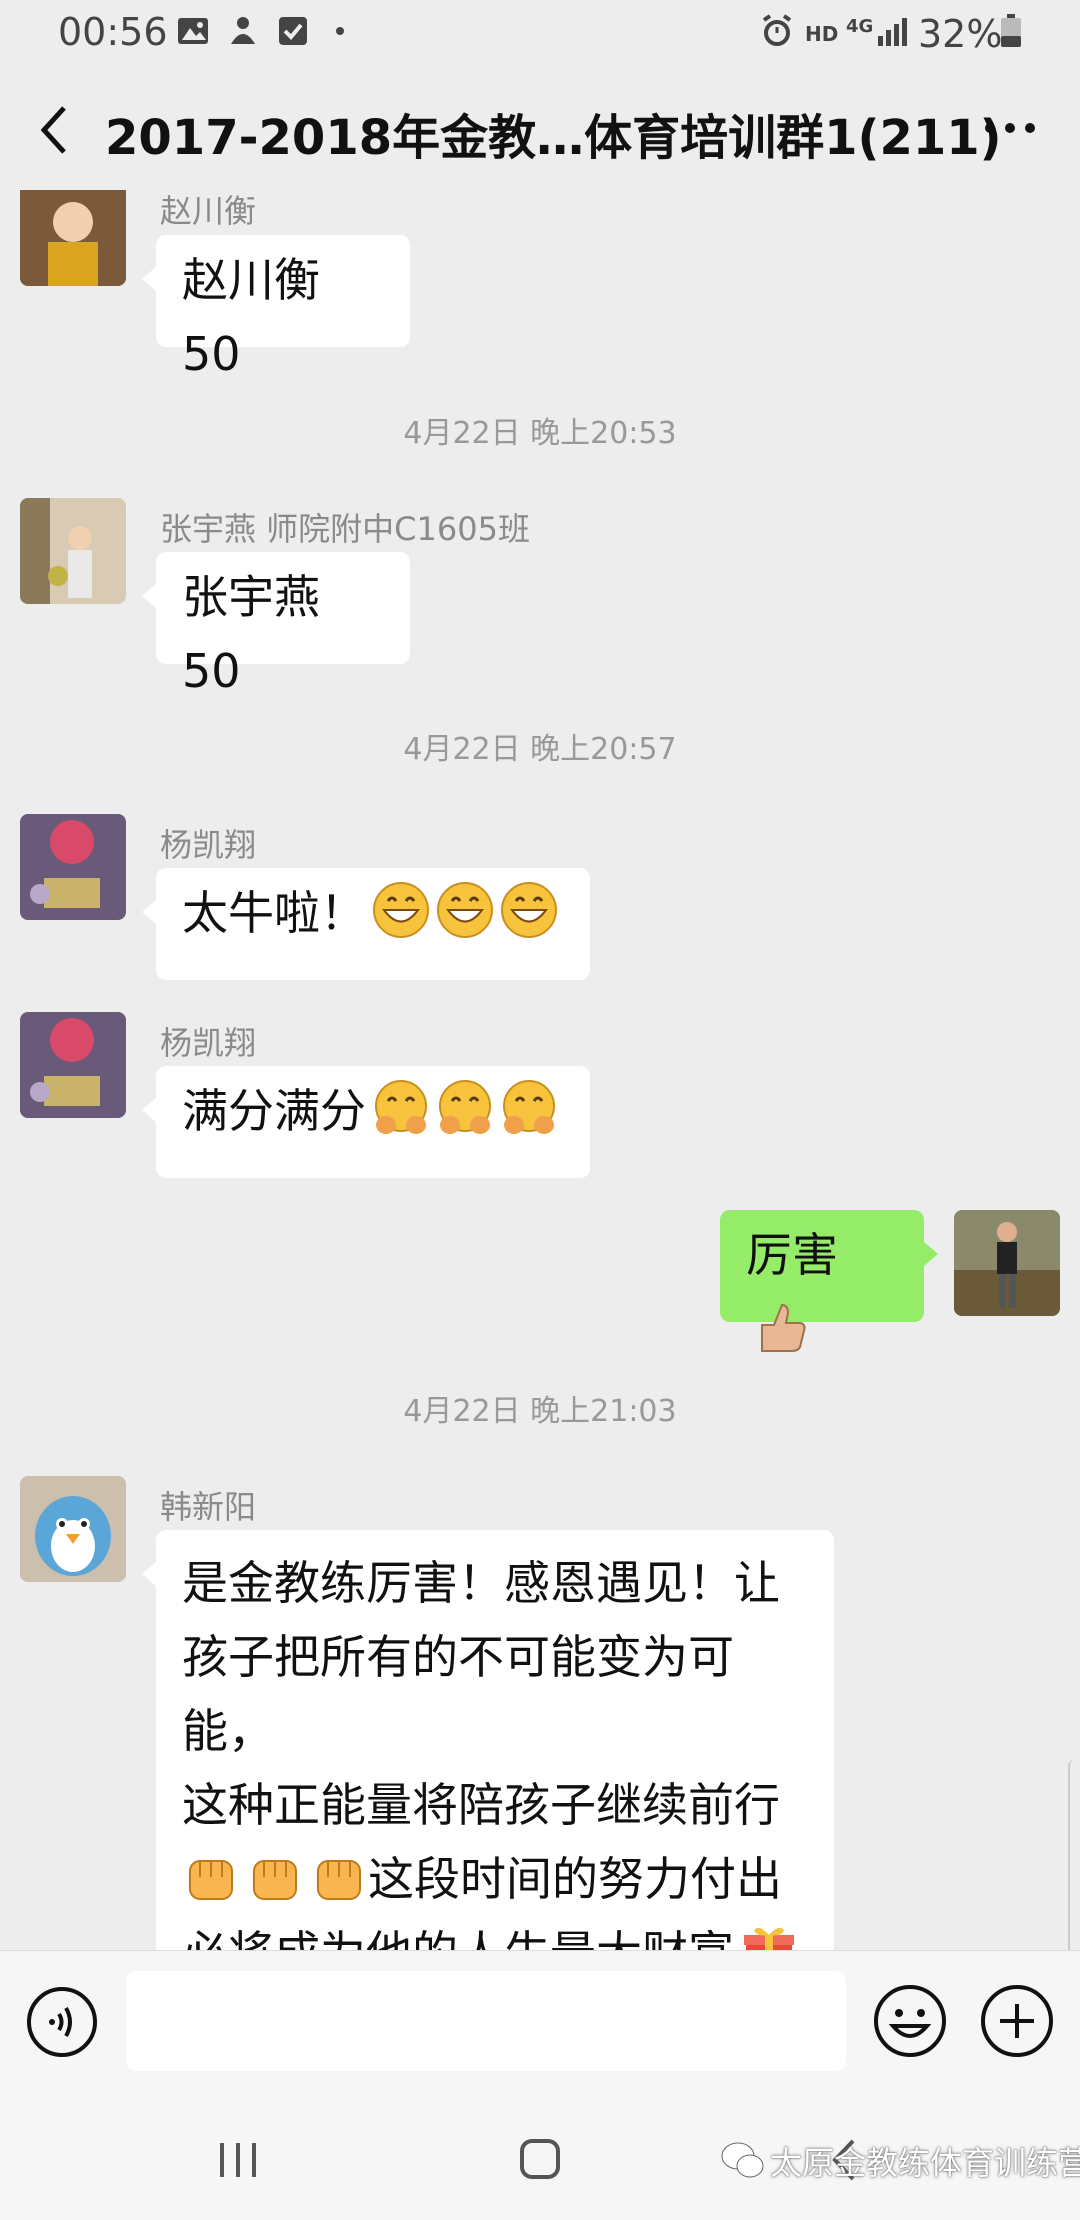 This screenshot has height=2220, width=1080. I want to click on home-icon, so click(540, 2160).